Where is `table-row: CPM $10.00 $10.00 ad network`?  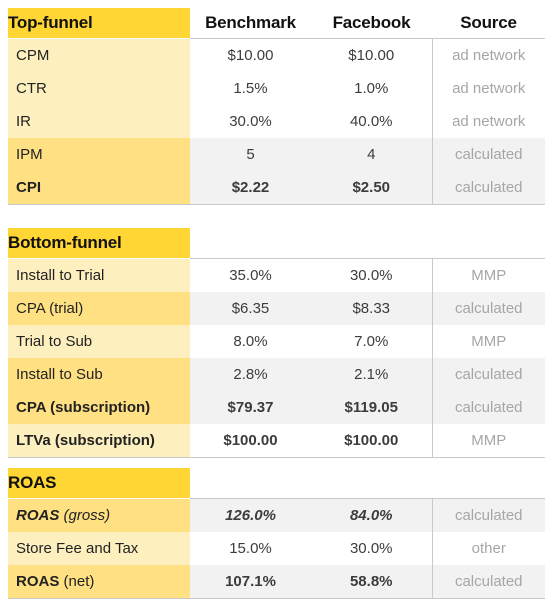
table-row: CPM $10.00 $10.00 ad network is located at coordinates (276, 55).